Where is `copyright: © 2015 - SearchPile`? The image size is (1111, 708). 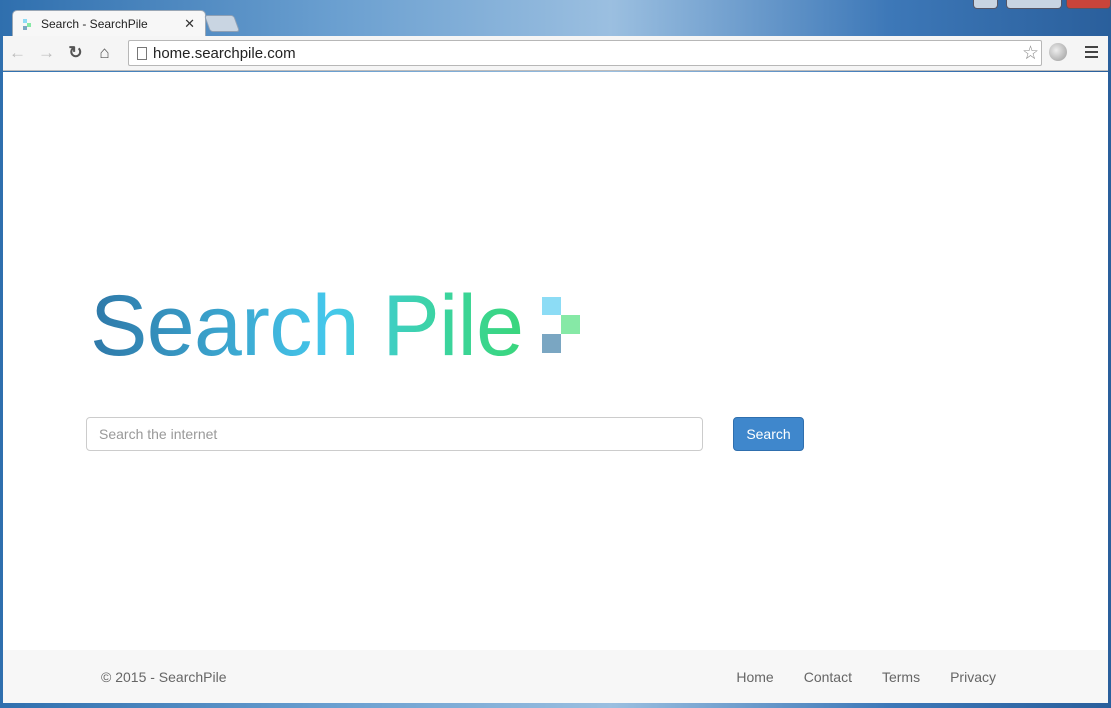 copyright: © 2015 - SearchPile is located at coordinates (164, 676).